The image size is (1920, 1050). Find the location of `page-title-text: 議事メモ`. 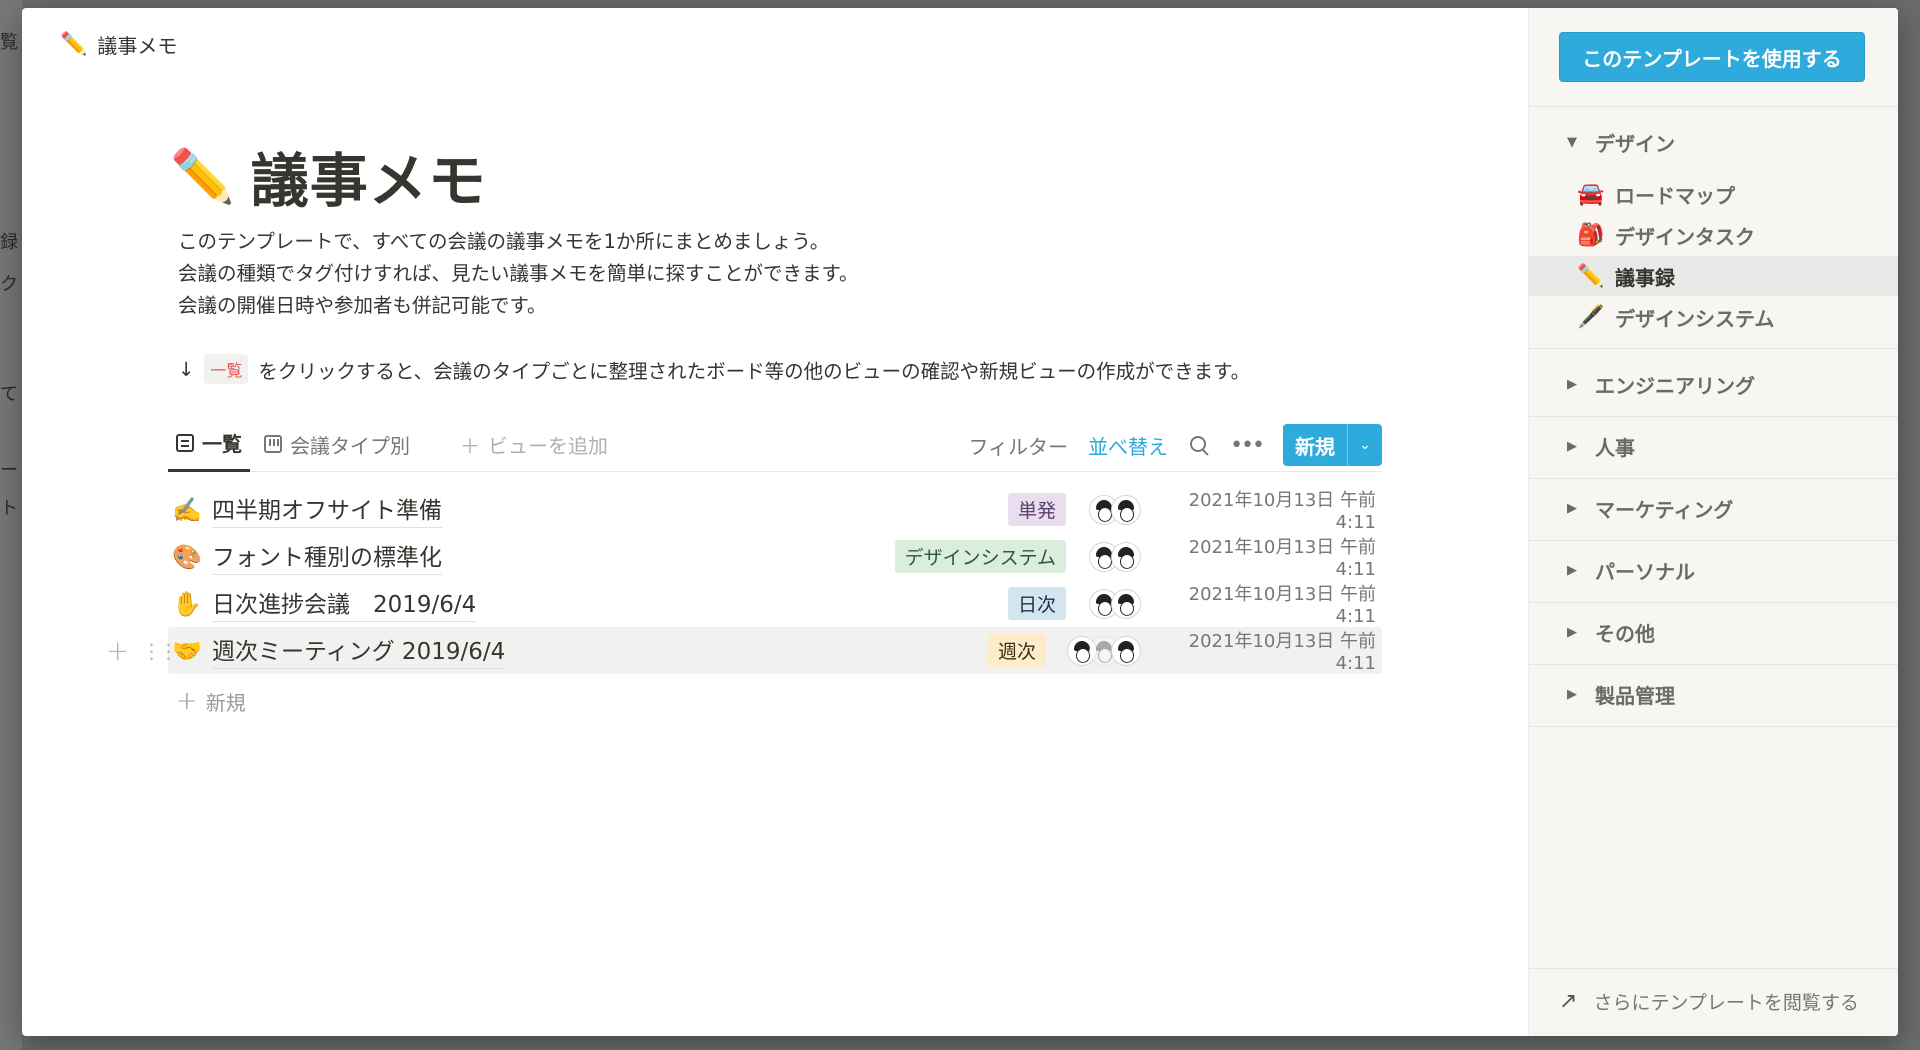

page-title-text: 議事メモ is located at coordinates (369, 176).